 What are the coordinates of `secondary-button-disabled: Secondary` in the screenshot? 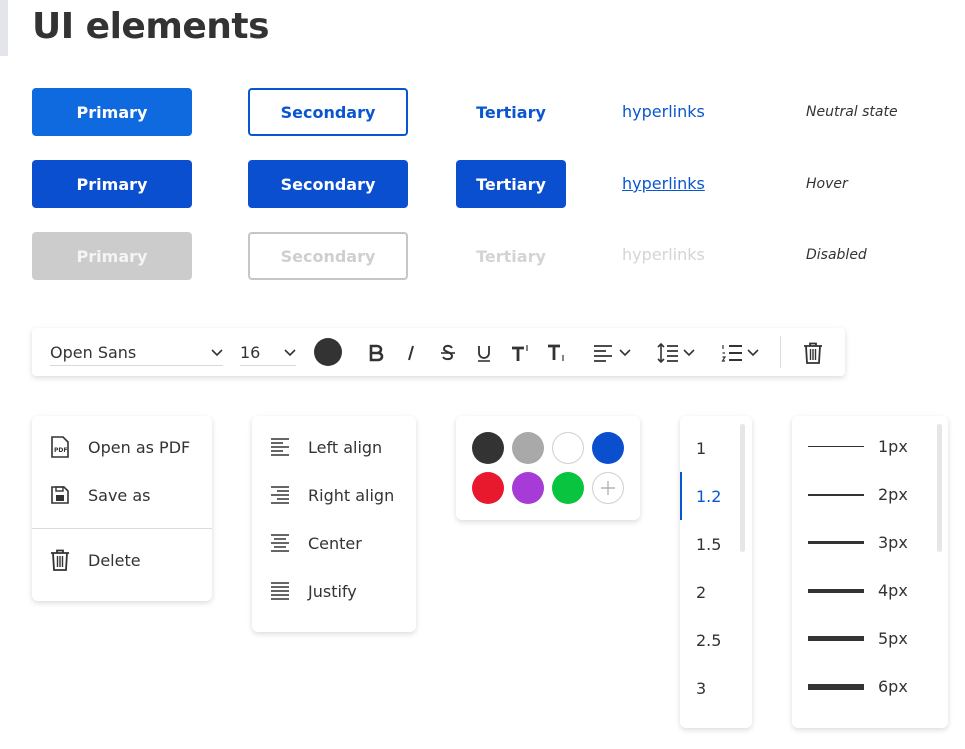 It's located at (328, 256).